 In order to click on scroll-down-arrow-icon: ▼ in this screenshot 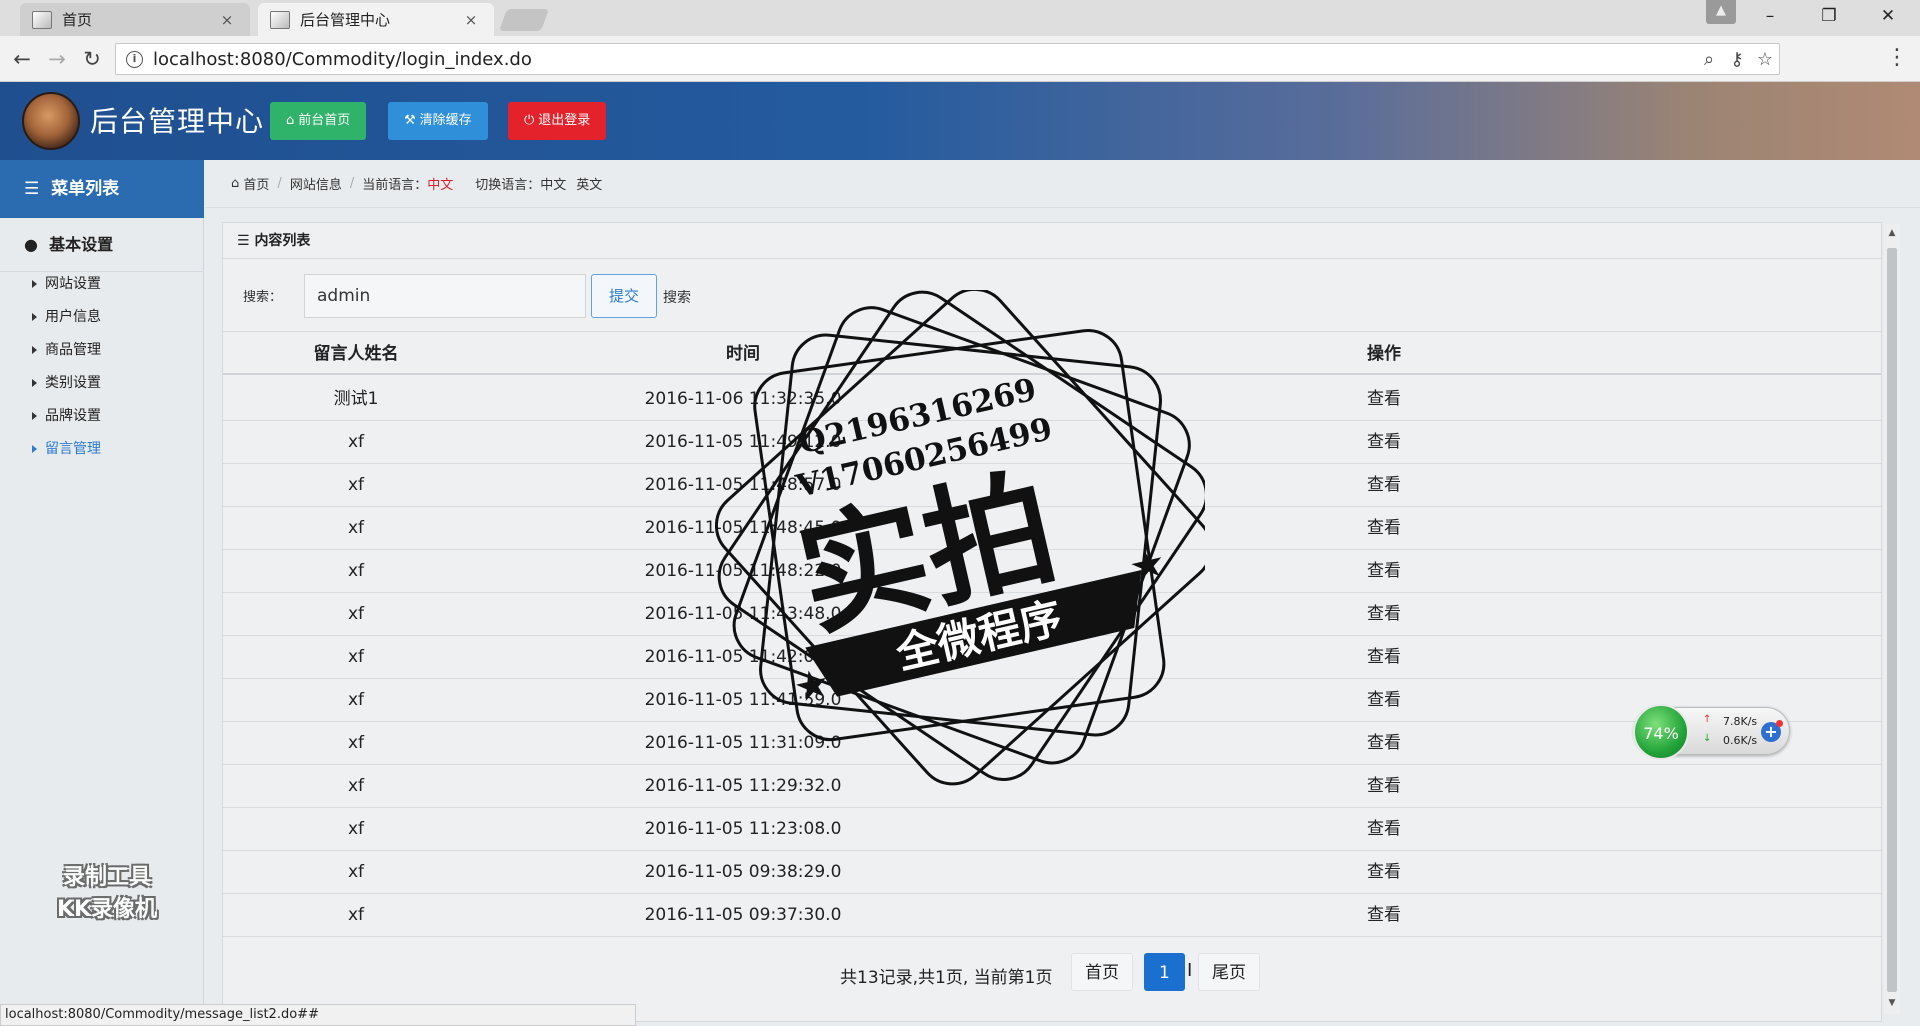, I will do `click(1892, 1003)`.